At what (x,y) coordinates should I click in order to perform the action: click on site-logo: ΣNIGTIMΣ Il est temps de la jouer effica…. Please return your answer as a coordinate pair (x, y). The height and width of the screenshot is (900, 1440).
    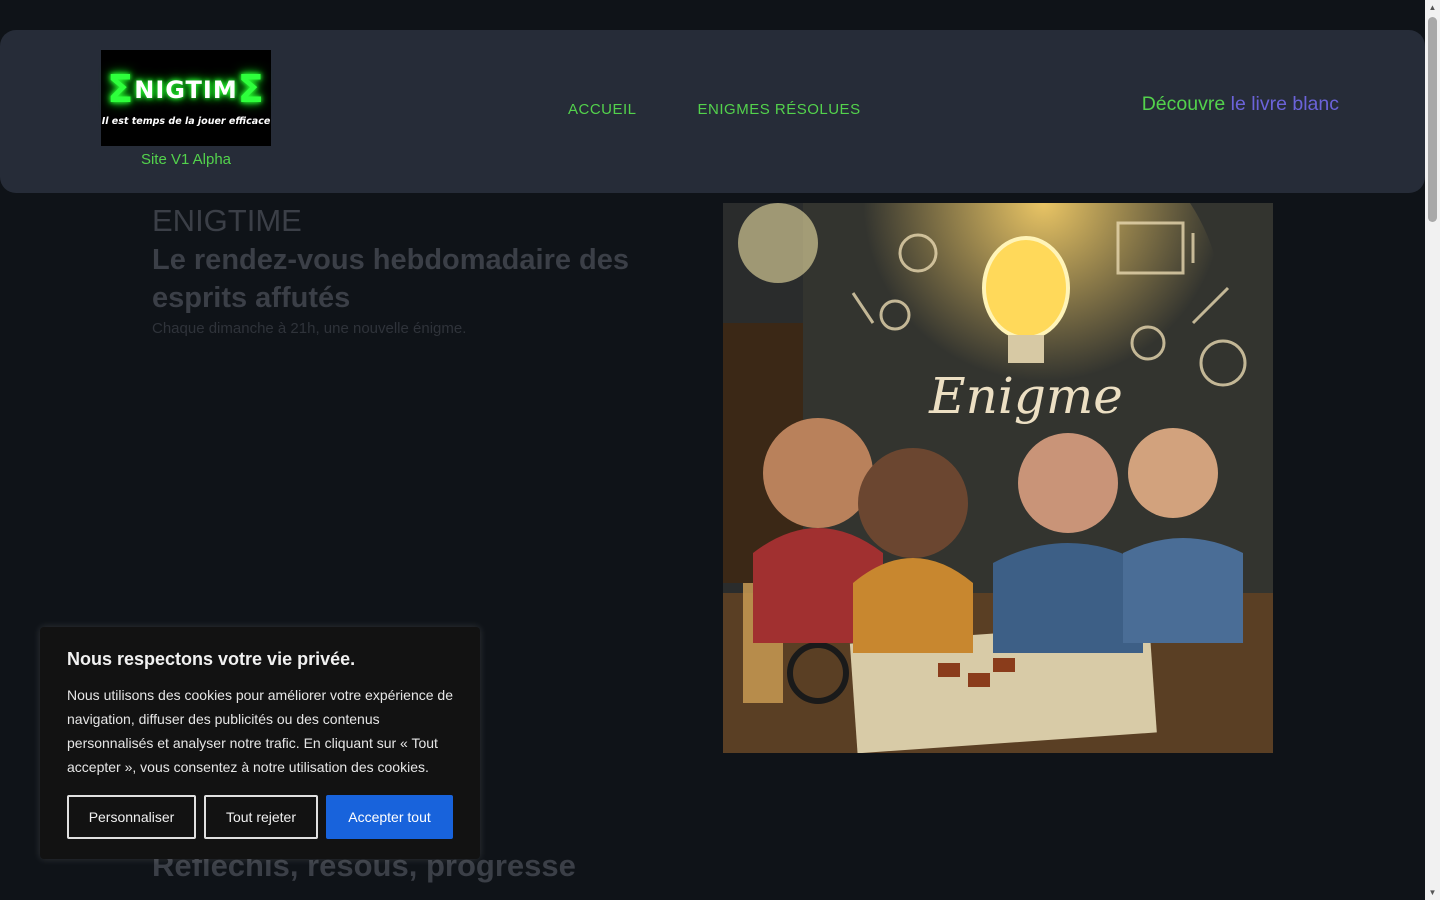
    Looking at the image, I should click on (186, 98).